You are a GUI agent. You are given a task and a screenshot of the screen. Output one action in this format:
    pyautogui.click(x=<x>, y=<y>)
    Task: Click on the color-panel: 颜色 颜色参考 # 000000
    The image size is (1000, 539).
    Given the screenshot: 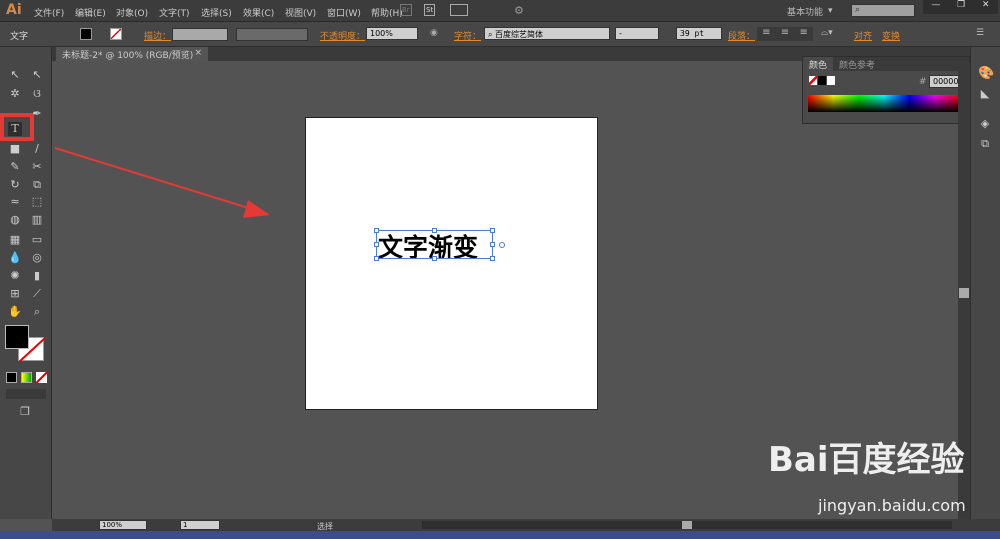 What is the action you would take?
    pyautogui.click(x=886, y=90)
    